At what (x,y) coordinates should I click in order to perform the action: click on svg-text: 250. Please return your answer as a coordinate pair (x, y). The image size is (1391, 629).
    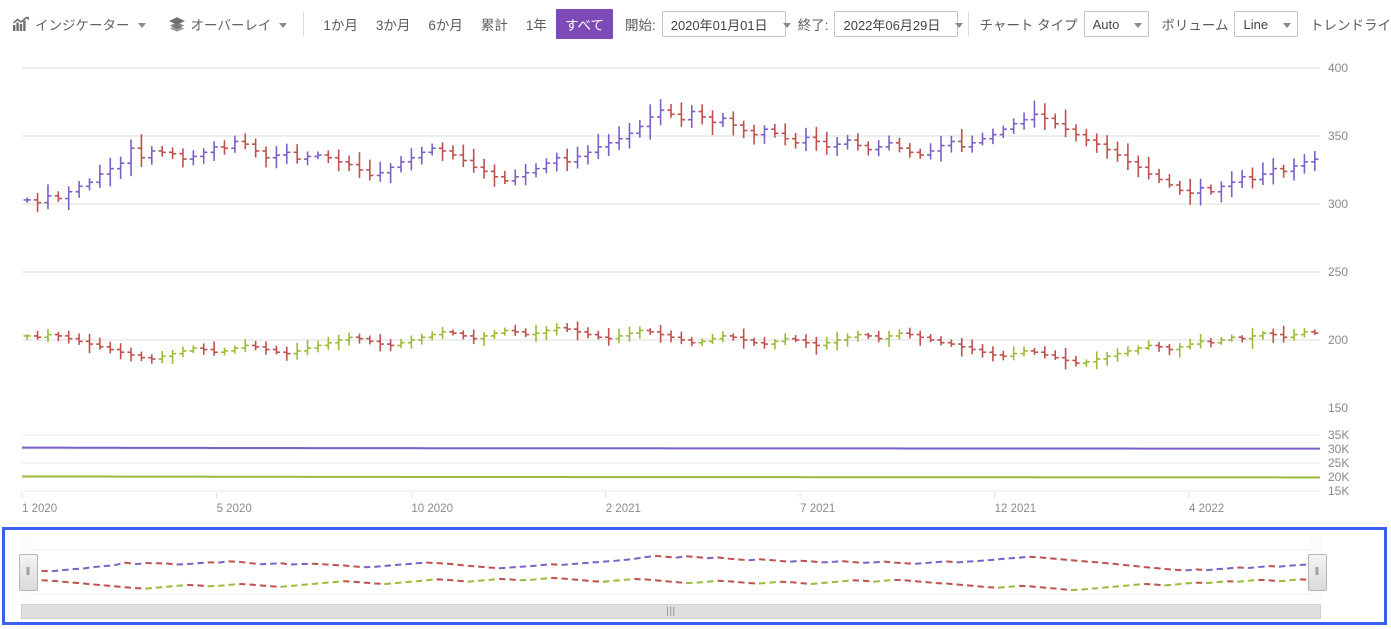
    Looking at the image, I should click on (1338, 272).